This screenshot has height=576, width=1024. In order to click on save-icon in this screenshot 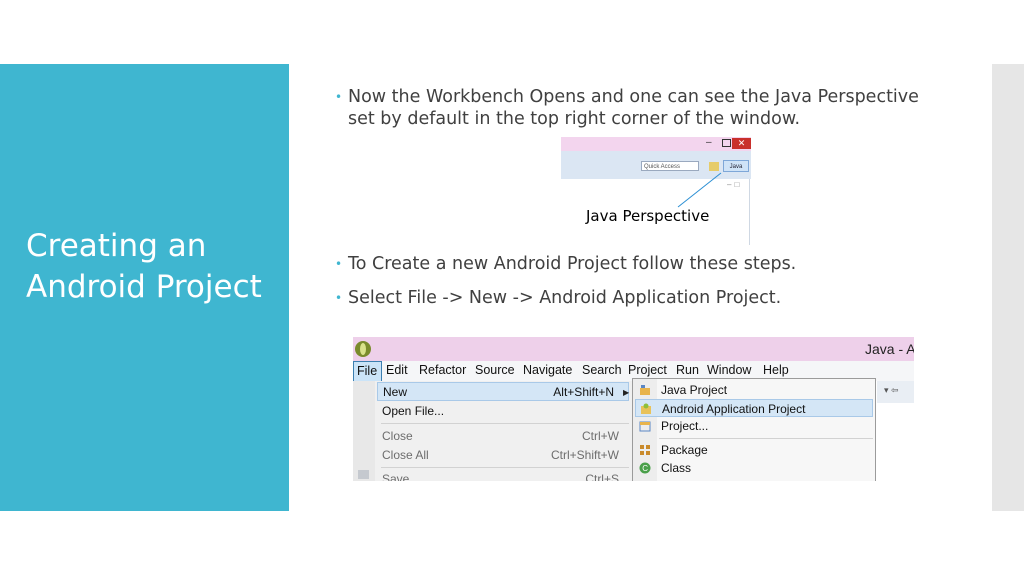, I will do `click(363, 474)`.